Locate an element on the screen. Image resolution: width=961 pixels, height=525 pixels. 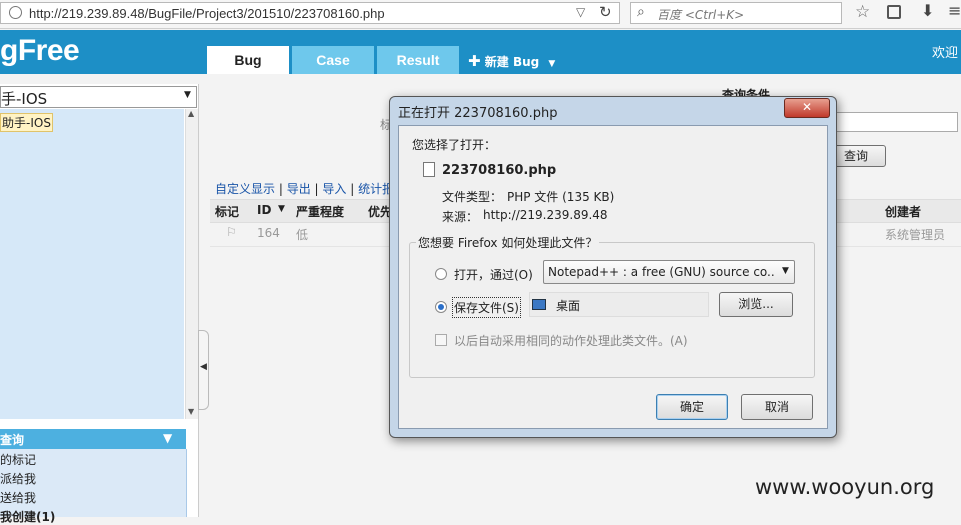
row-id: 164 is located at coordinates (268, 233).